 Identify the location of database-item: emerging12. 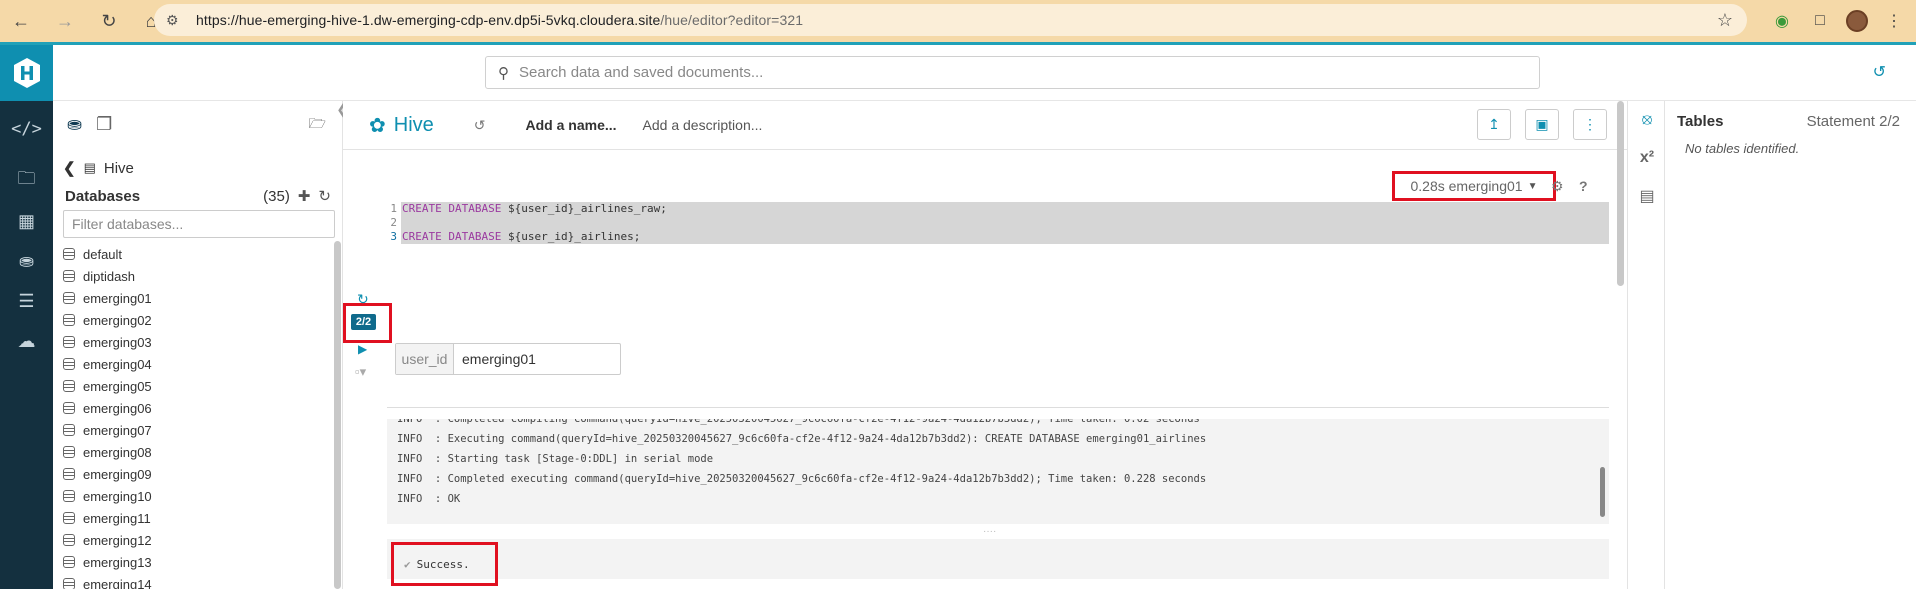
(198, 540).